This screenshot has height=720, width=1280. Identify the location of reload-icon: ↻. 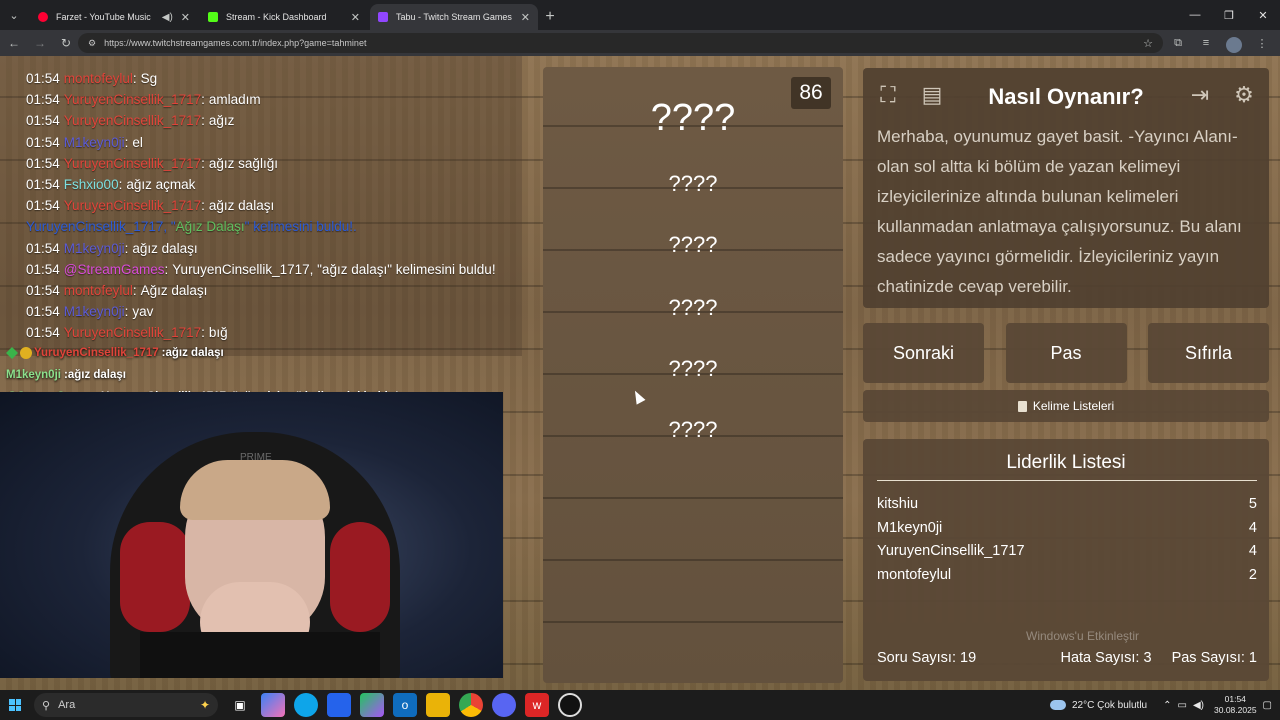
(66, 43).